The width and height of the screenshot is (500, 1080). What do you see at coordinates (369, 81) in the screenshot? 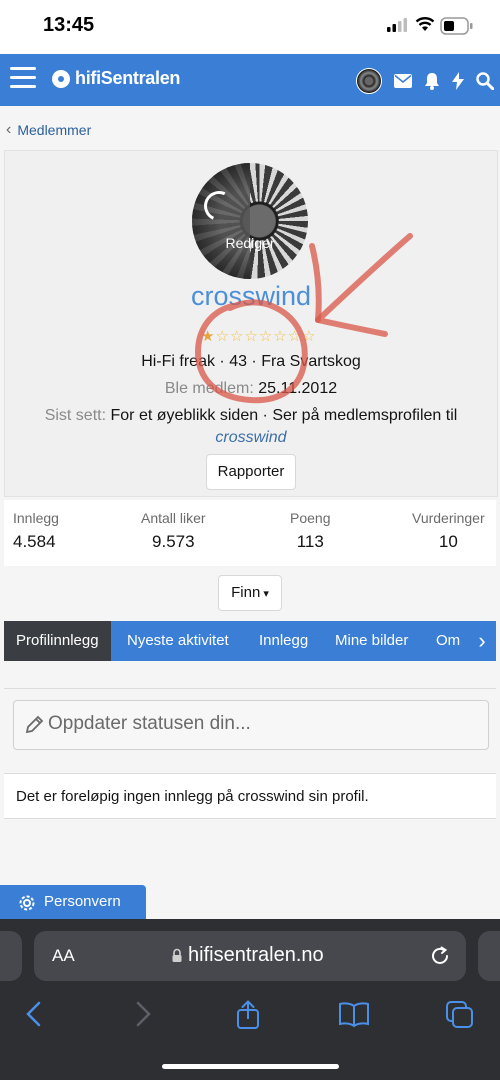
I see `account-avatar` at bounding box center [369, 81].